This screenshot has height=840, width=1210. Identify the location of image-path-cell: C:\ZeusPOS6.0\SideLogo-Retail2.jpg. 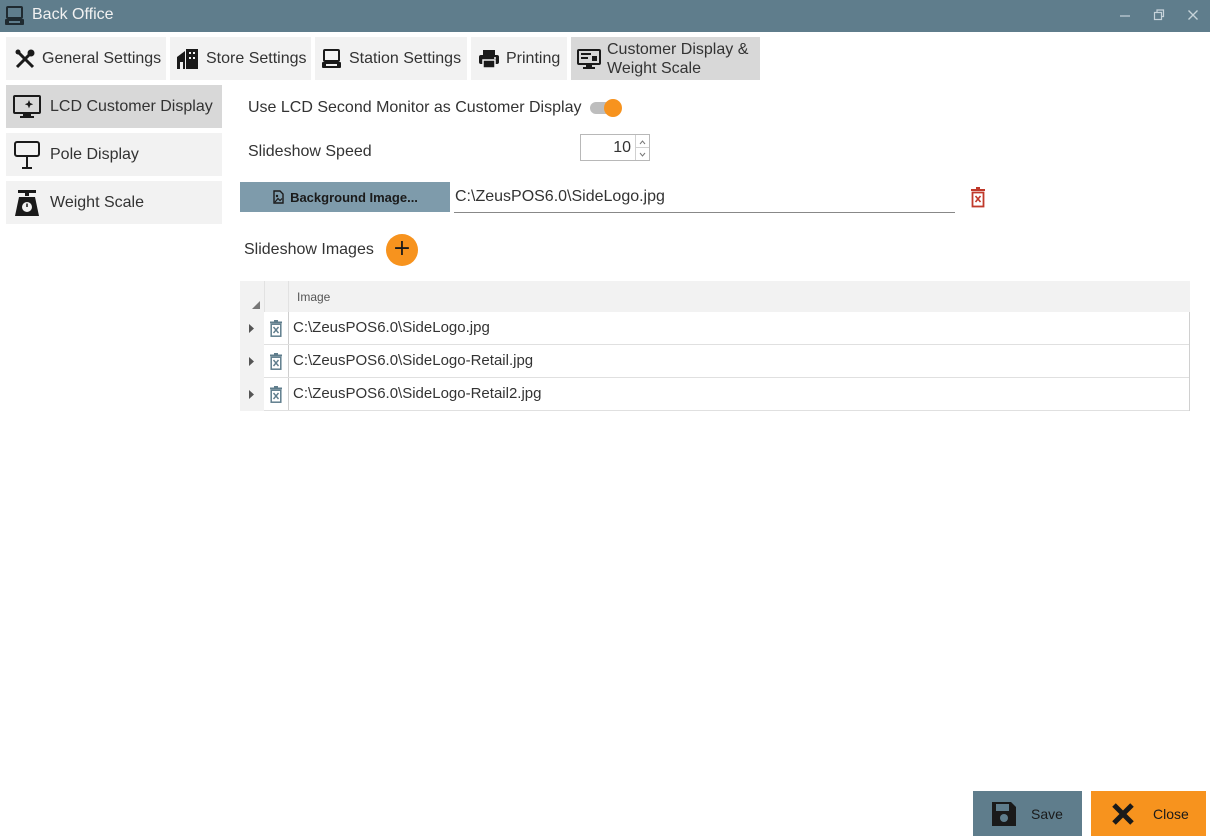
(417, 393).